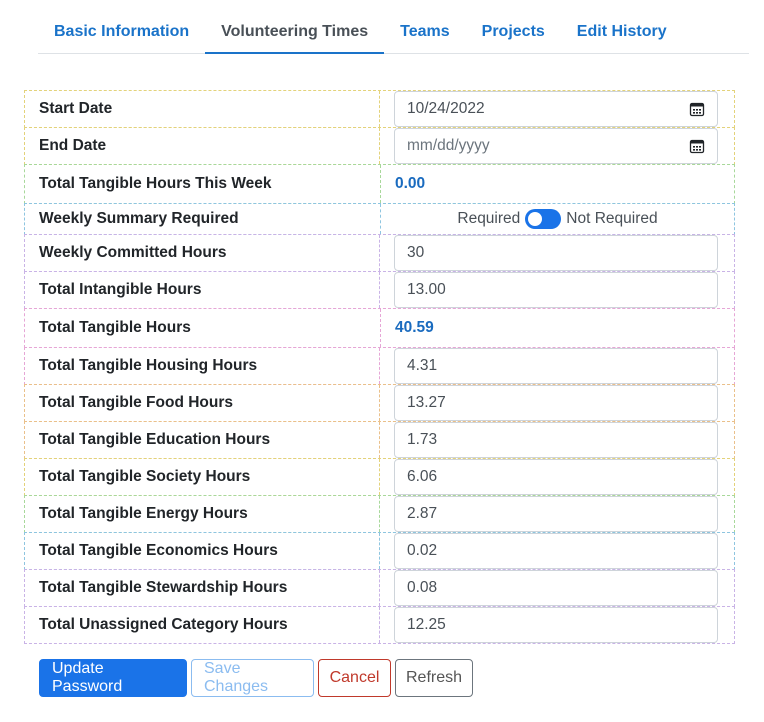 The image size is (764, 722). I want to click on food-row: Total Tangible Food Hours 13.27, so click(379, 403).